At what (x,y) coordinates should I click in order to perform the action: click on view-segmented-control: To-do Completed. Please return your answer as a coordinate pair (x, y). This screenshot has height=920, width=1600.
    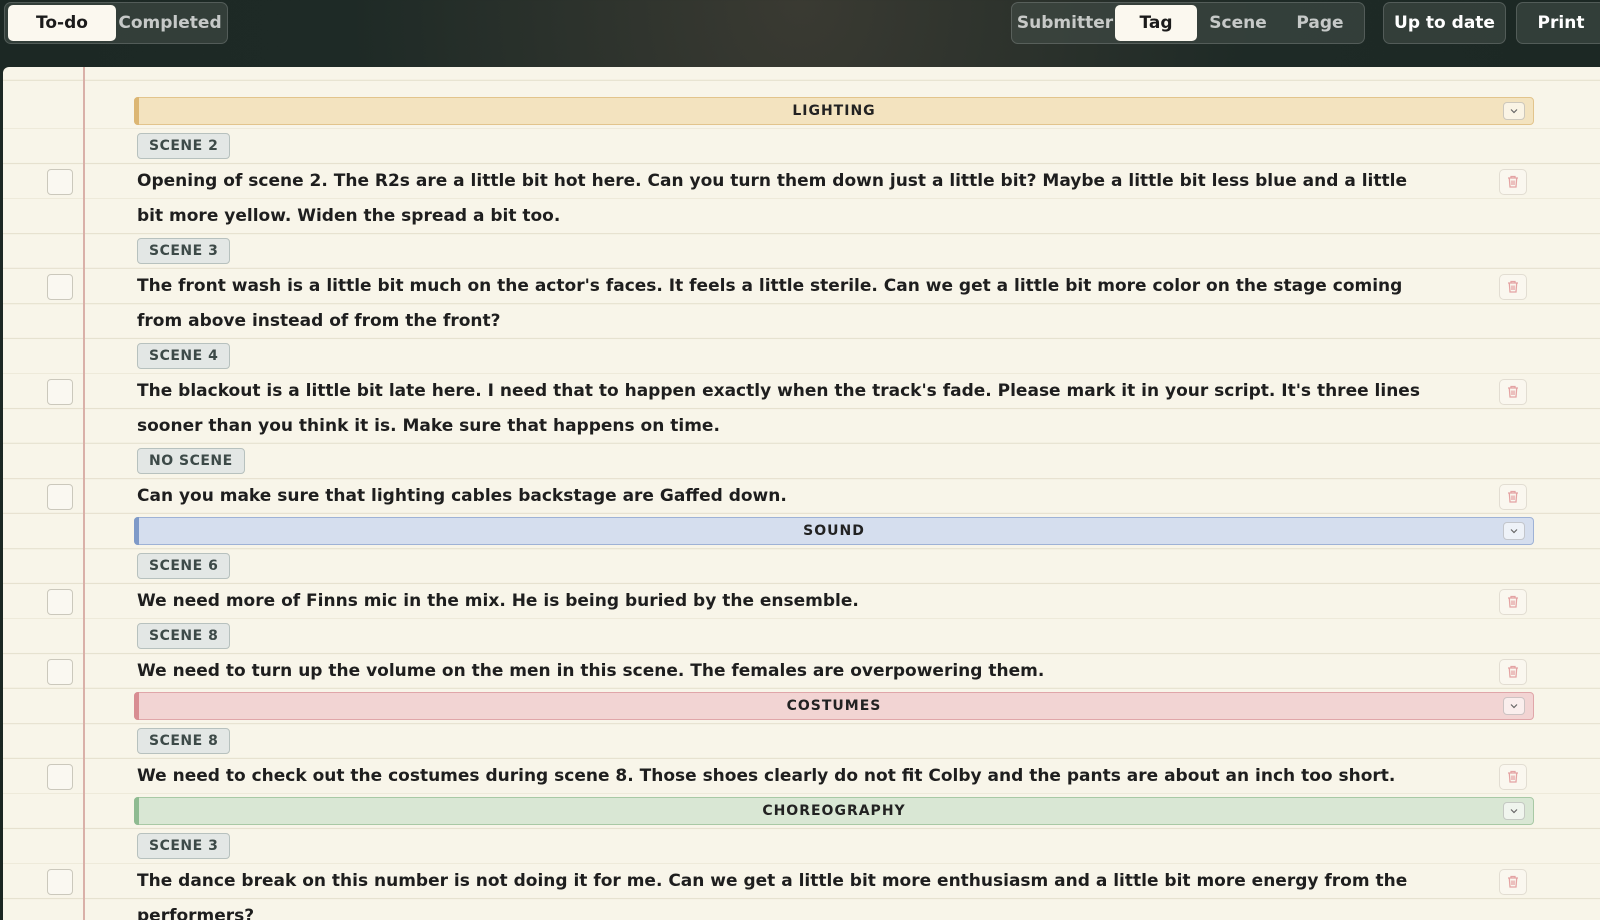
    Looking at the image, I should click on (116, 23).